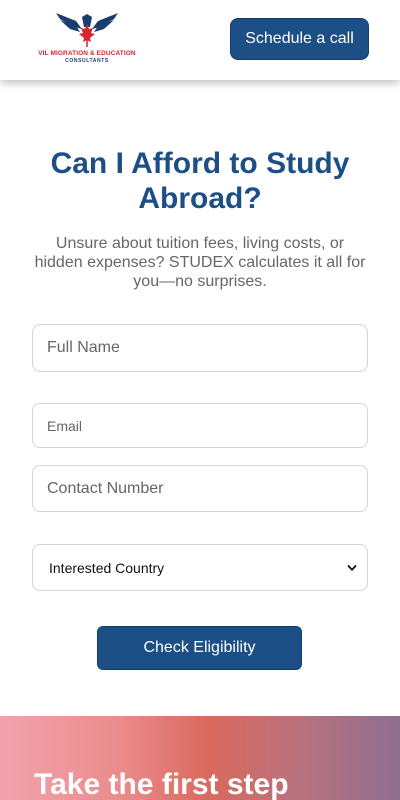 The height and width of the screenshot is (800, 400). What do you see at coordinates (199, 648) in the screenshot?
I see `check-eligibility-button: Check Eligibility` at bounding box center [199, 648].